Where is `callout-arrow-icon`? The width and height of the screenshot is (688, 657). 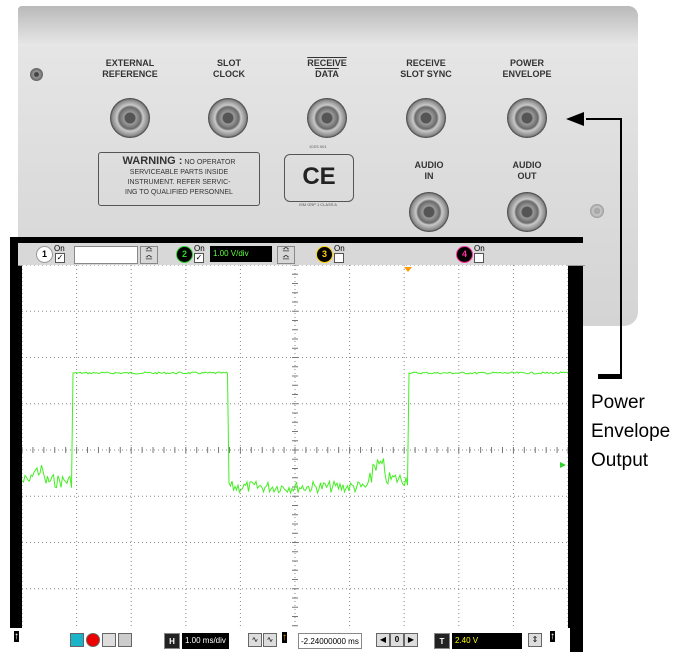
callout-arrow-icon is located at coordinates (575, 119).